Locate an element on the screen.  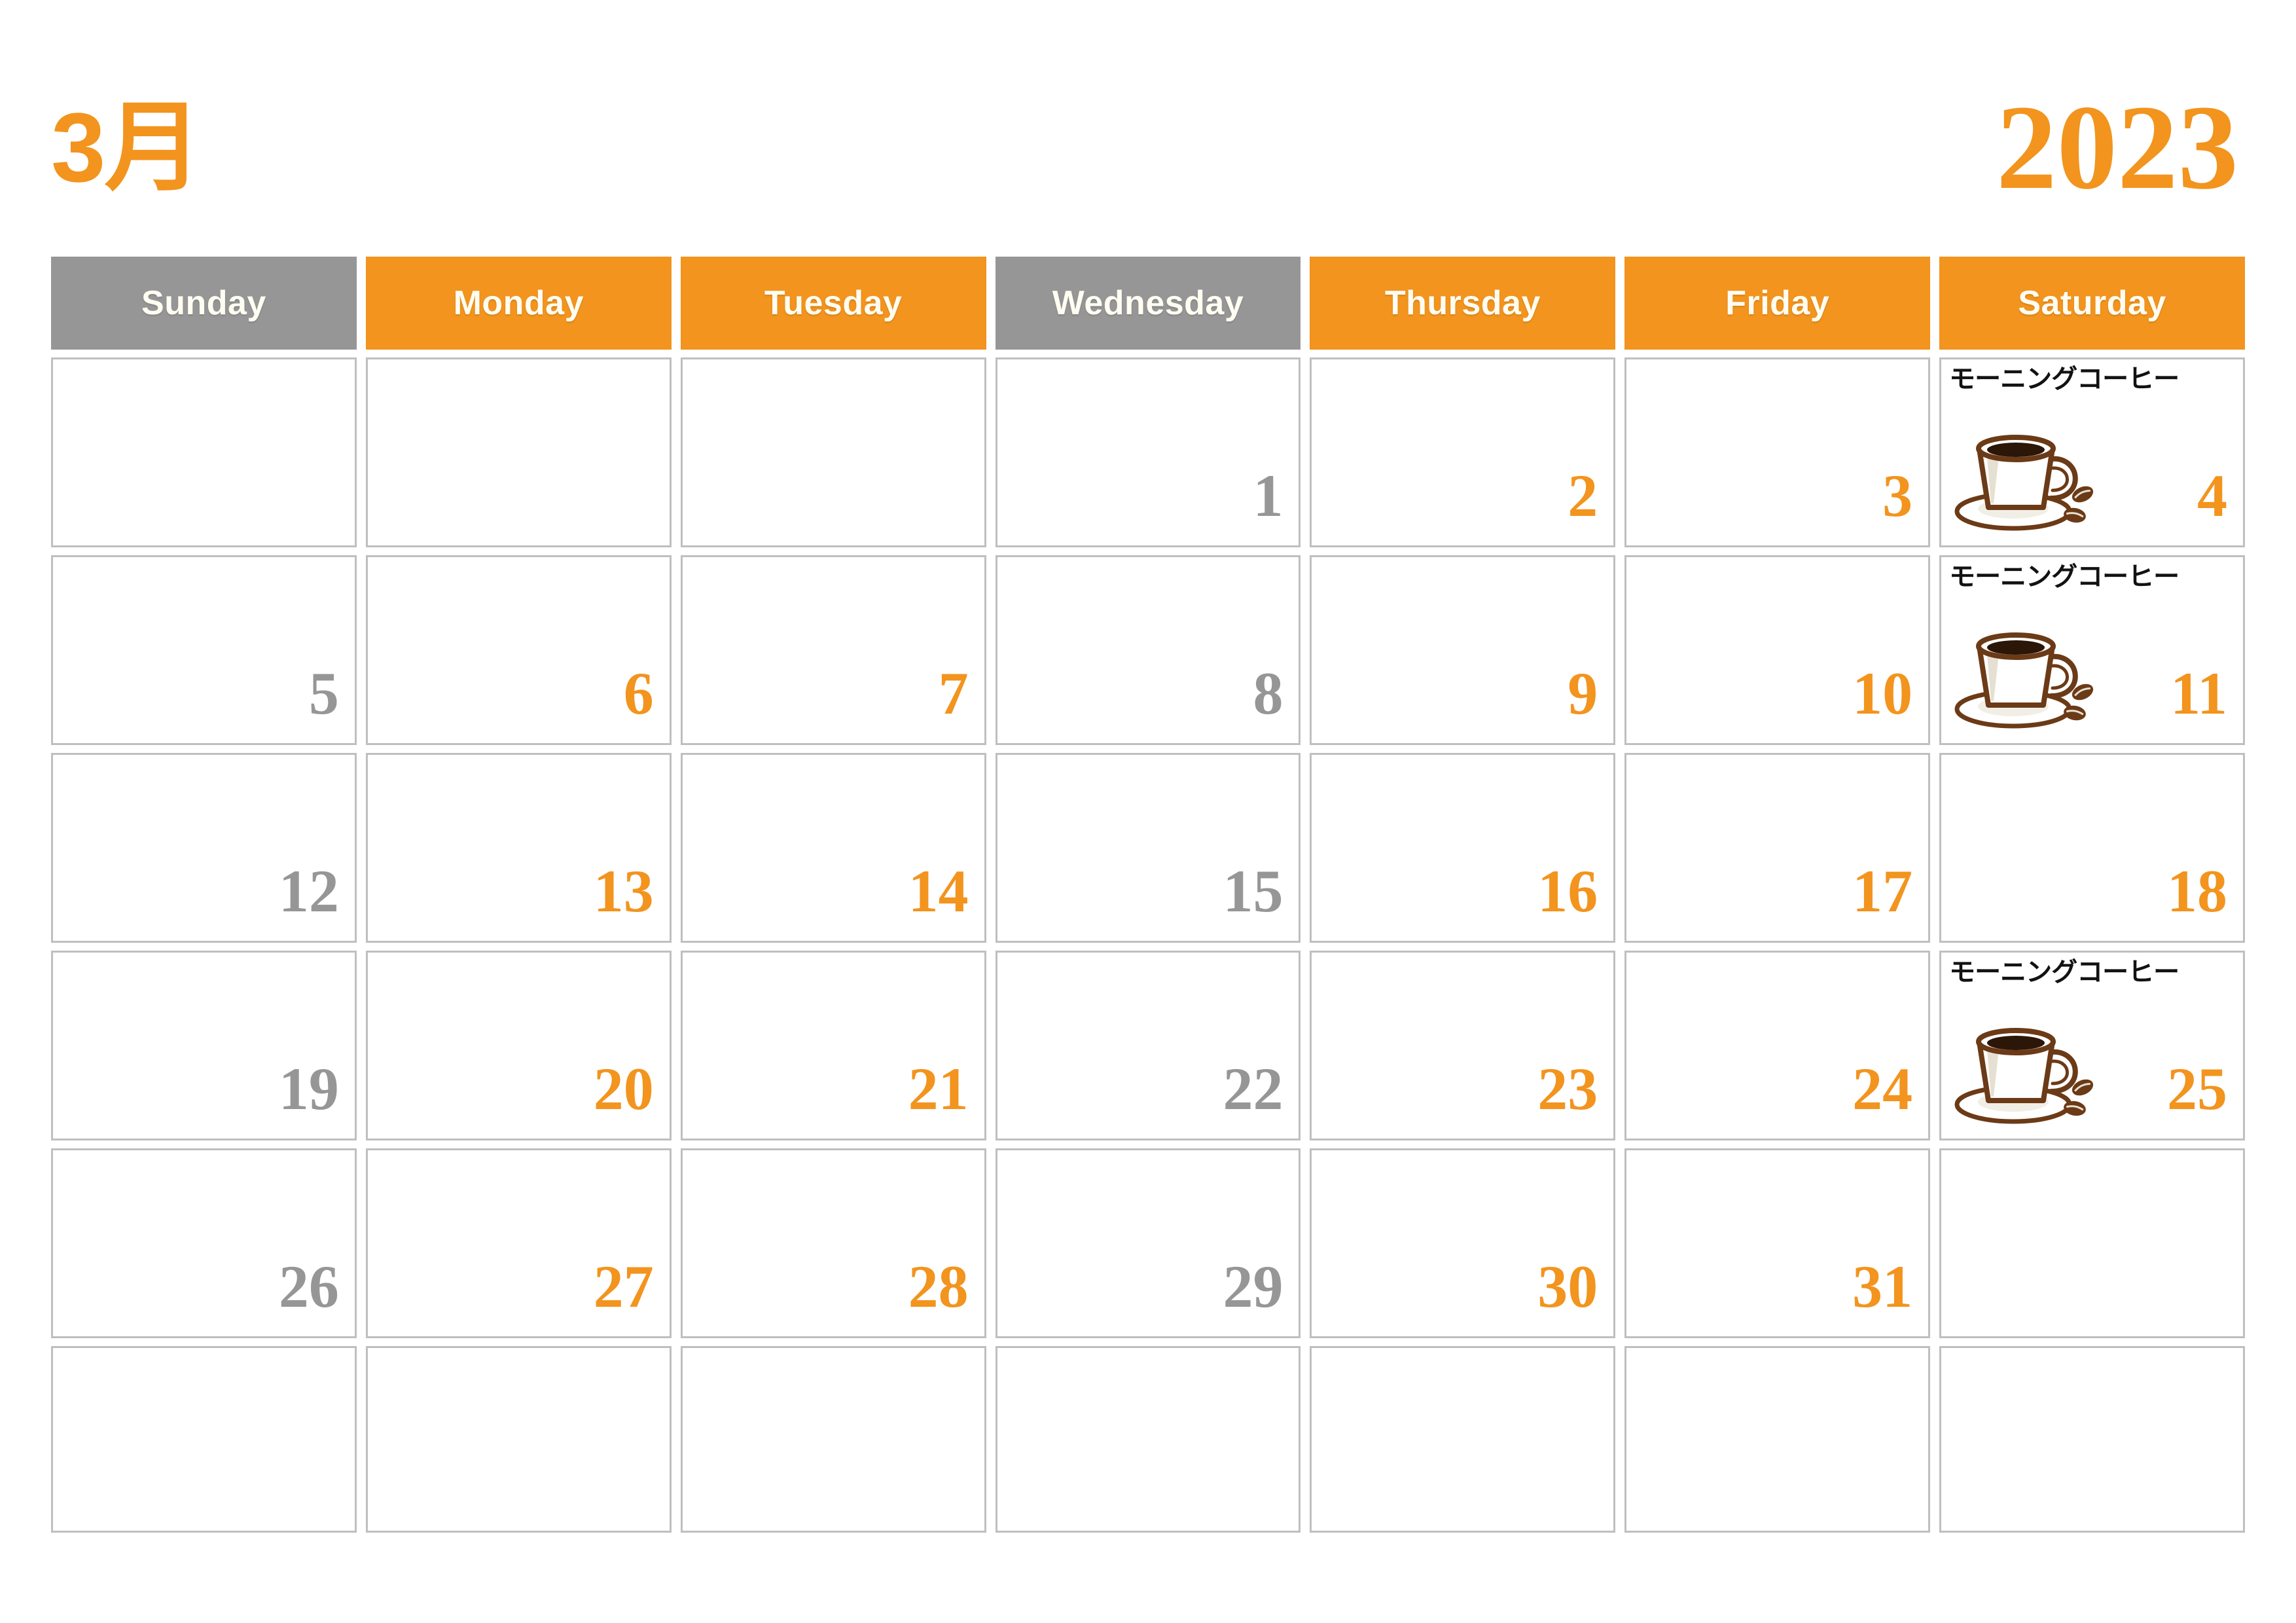
day-cell: 21 is located at coordinates (833, 1045).